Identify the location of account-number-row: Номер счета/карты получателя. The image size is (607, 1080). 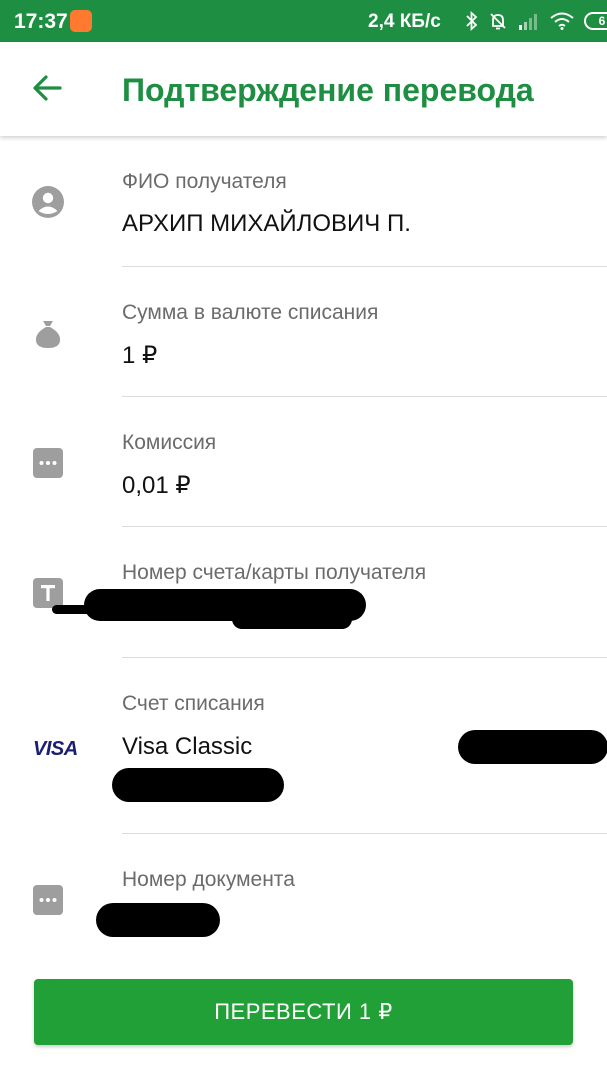
(303, 592).